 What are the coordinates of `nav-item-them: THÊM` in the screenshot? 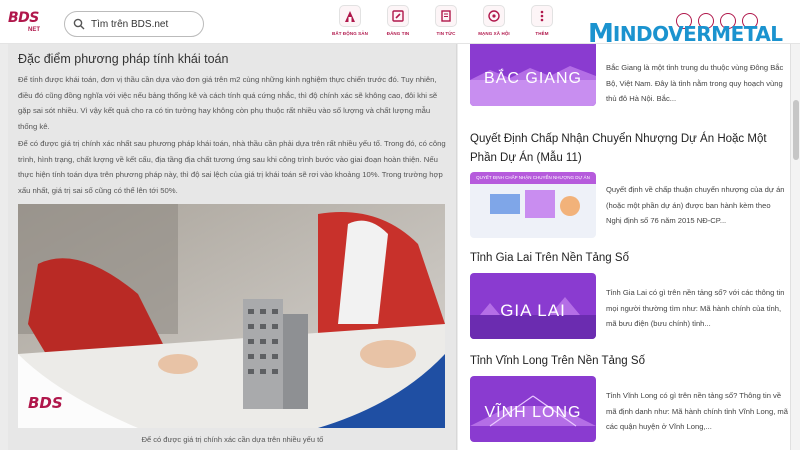 It's located at (542, 20).